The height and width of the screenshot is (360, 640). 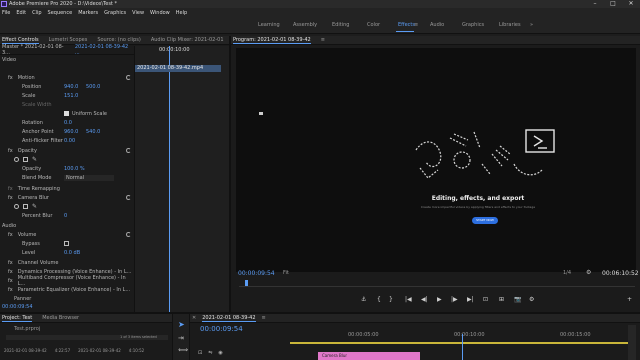 I want to click on blend-mode-select: Normal, so click(x=89, y=177).